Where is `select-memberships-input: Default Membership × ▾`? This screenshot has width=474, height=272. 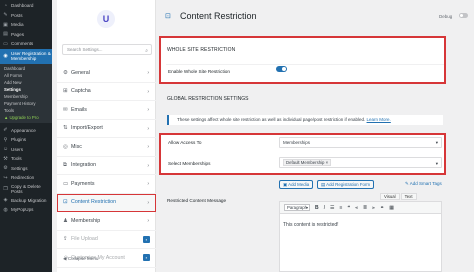 select-memberships-input: Default Membership × ▾ is located at coordinates (360, 162).